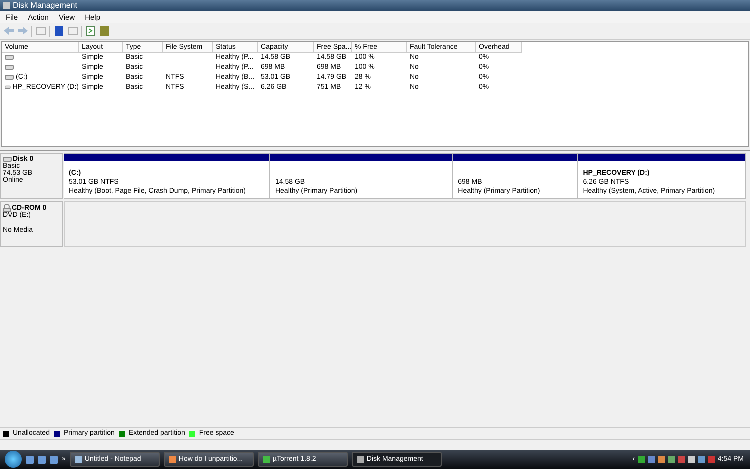 Image resolution: width=750 pixels, height=469 pixels. Describe the element at coordinates (7, 208) in the screenshot. I see `cd-drive-icon` at that location.